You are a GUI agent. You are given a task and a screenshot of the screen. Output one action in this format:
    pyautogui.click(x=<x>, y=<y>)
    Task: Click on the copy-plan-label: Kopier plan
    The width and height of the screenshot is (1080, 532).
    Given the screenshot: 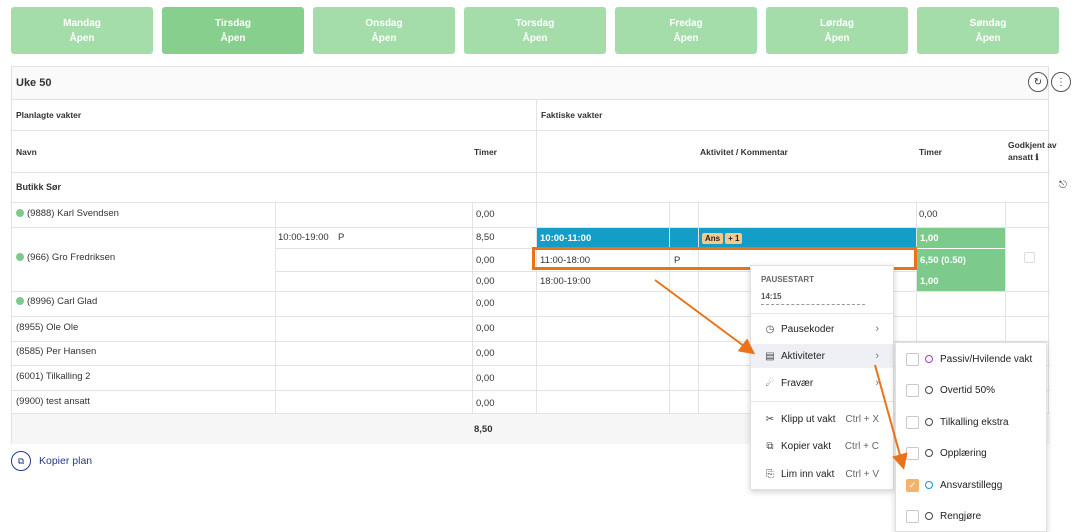 What is the action you would take?
    pyautogui.click(x=66, y=461)
    